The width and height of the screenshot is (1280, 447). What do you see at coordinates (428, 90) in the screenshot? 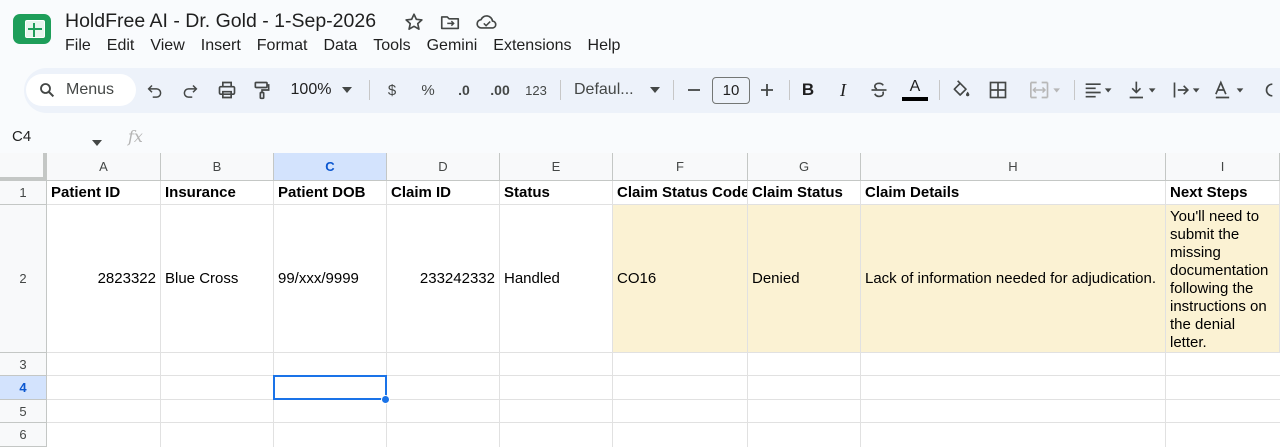
I see `percent-format-button: %` at bounding box center [428, 90].